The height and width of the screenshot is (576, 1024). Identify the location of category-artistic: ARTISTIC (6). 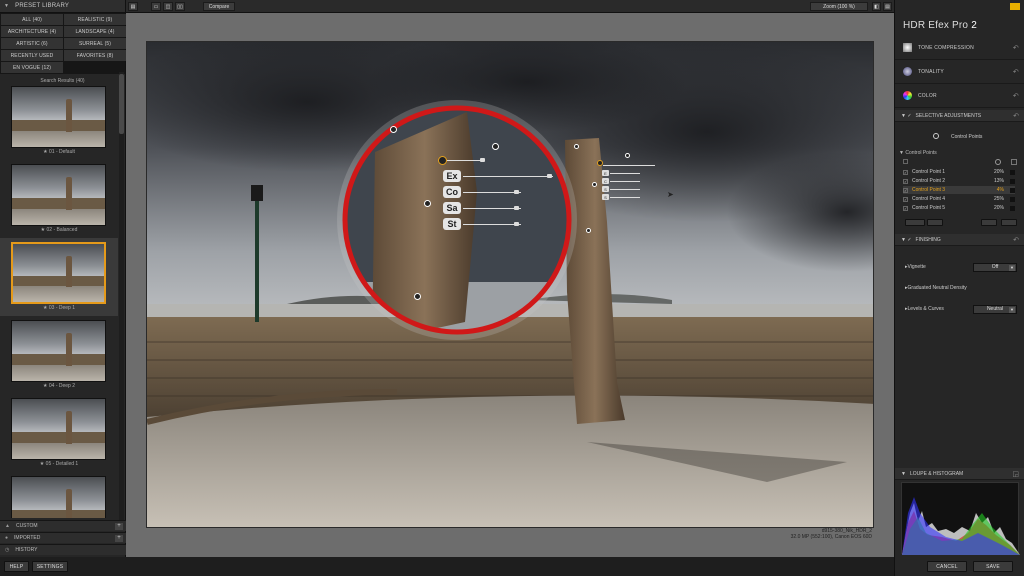
(32, 43).